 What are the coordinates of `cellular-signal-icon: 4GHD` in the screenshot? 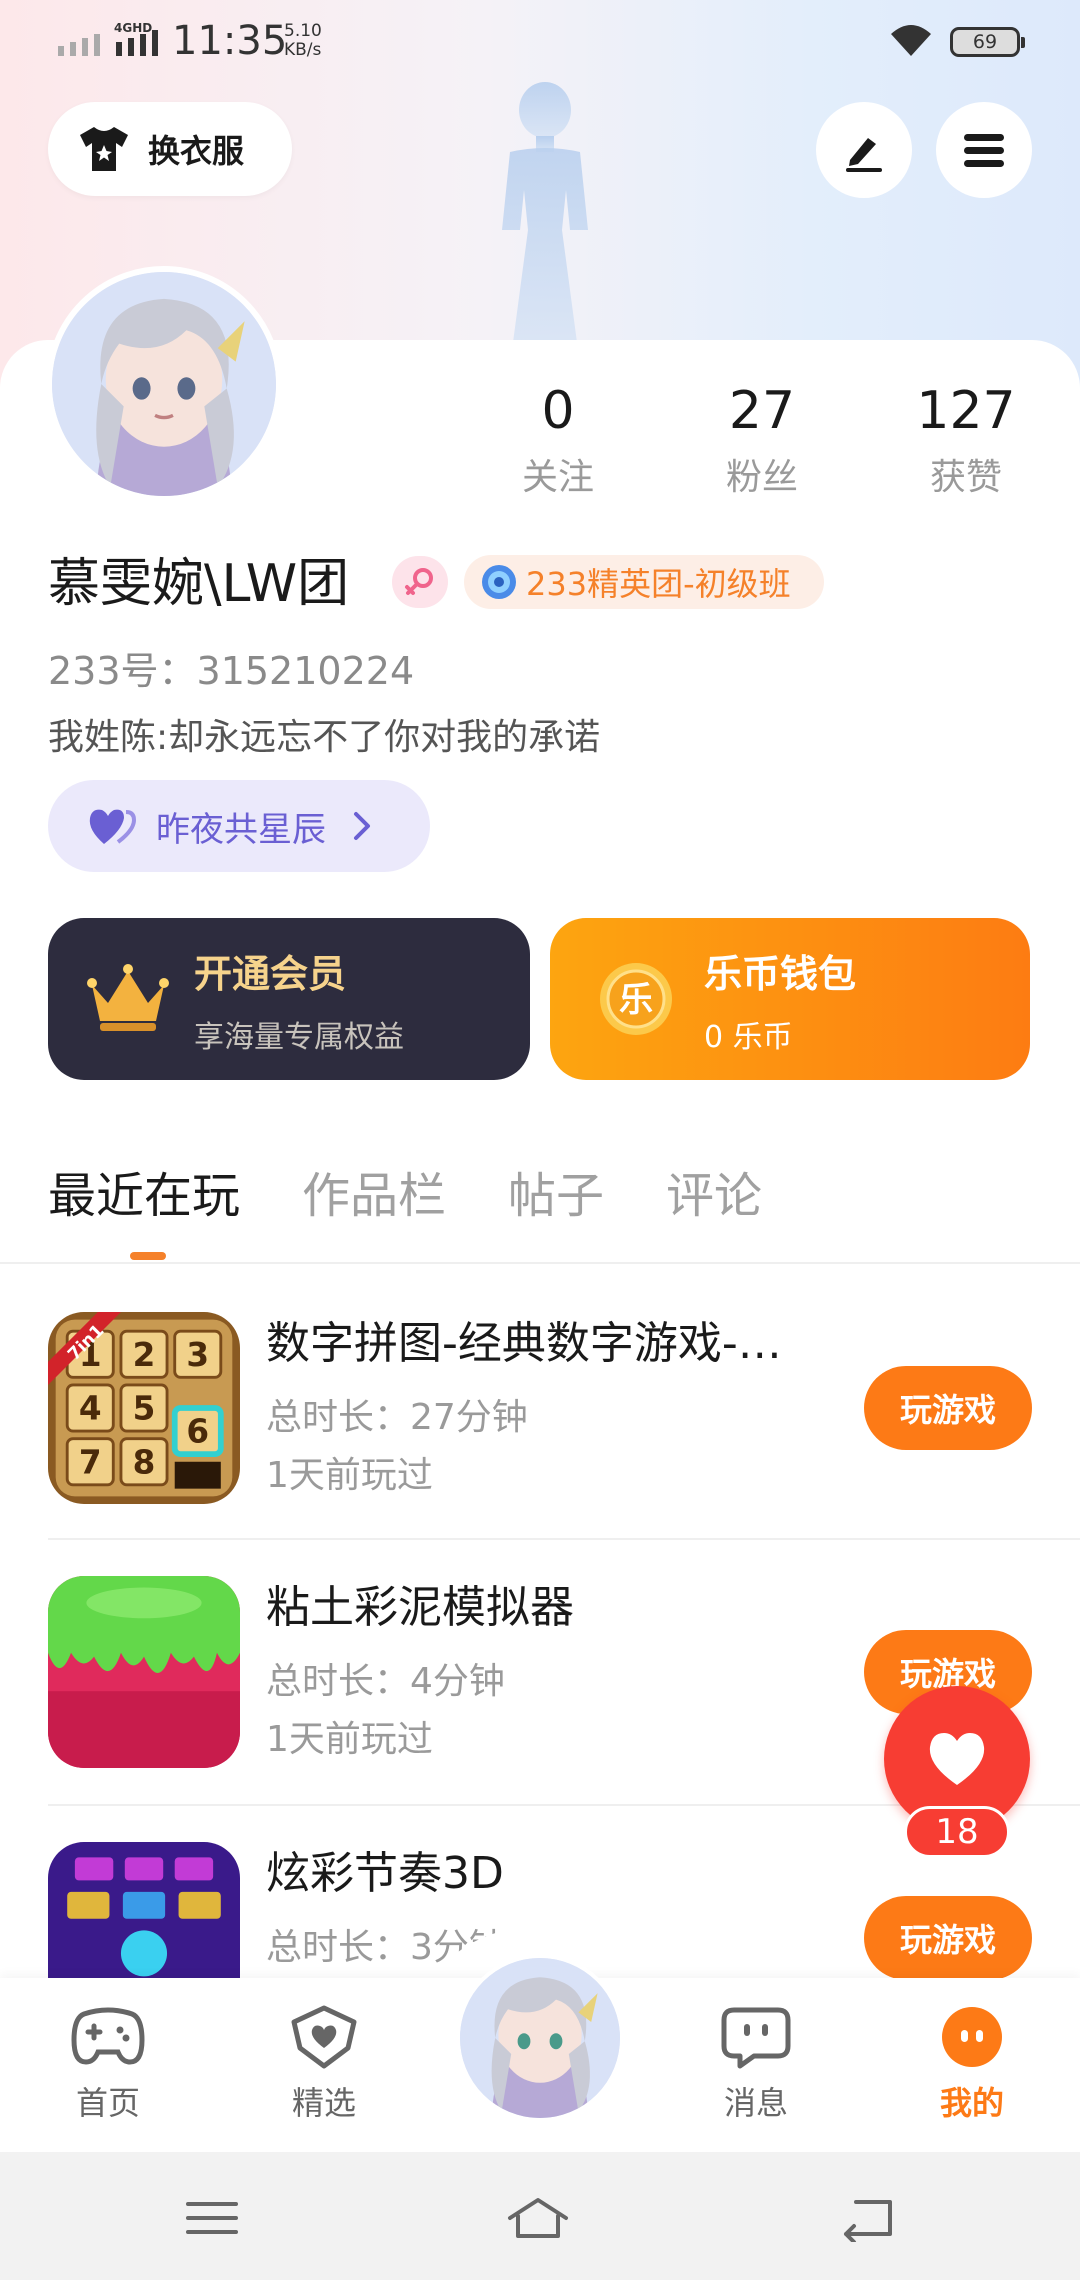 It's located at (108, 39).